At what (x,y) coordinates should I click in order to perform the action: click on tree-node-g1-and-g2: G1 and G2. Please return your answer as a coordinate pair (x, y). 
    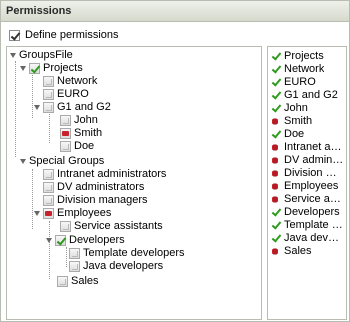
    Looking at the image, I should click on (72, 107).